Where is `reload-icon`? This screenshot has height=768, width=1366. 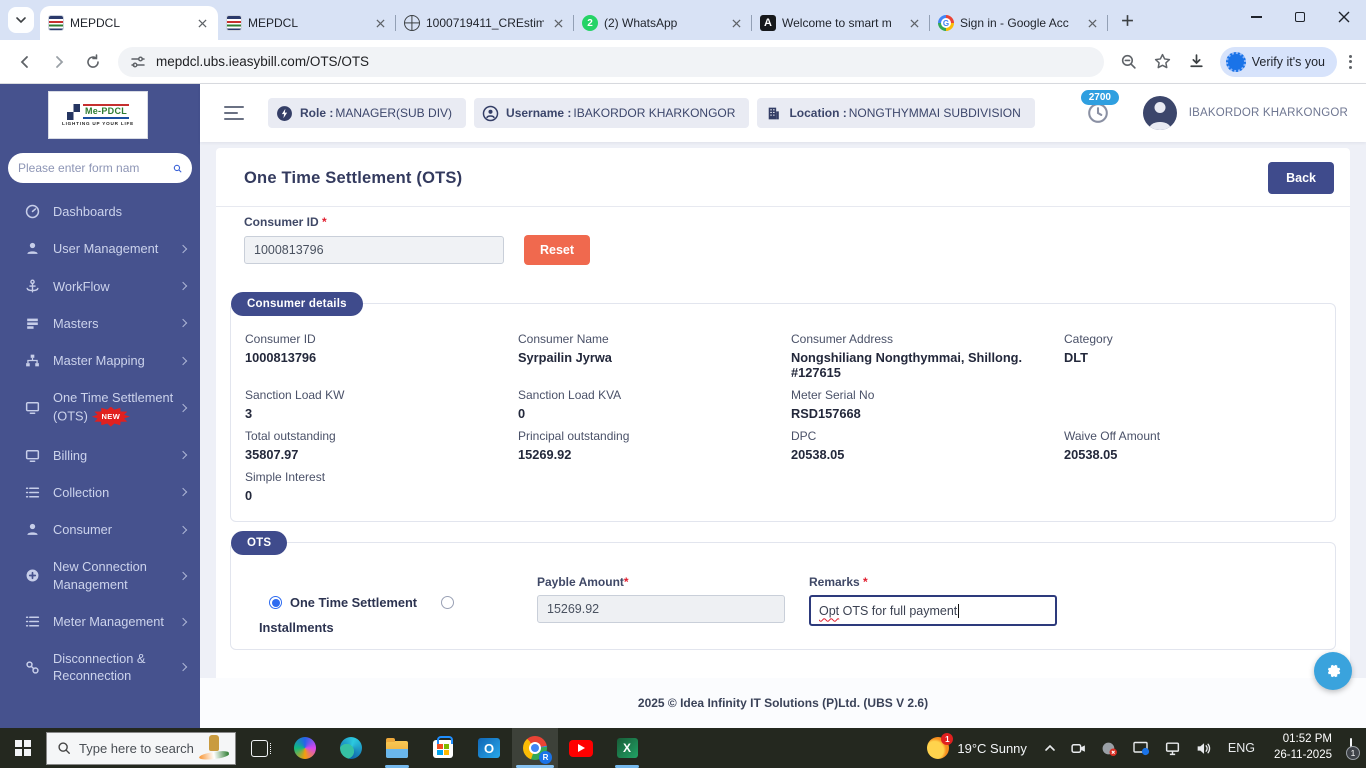
reload-icon is located at coordinates (93, 62).